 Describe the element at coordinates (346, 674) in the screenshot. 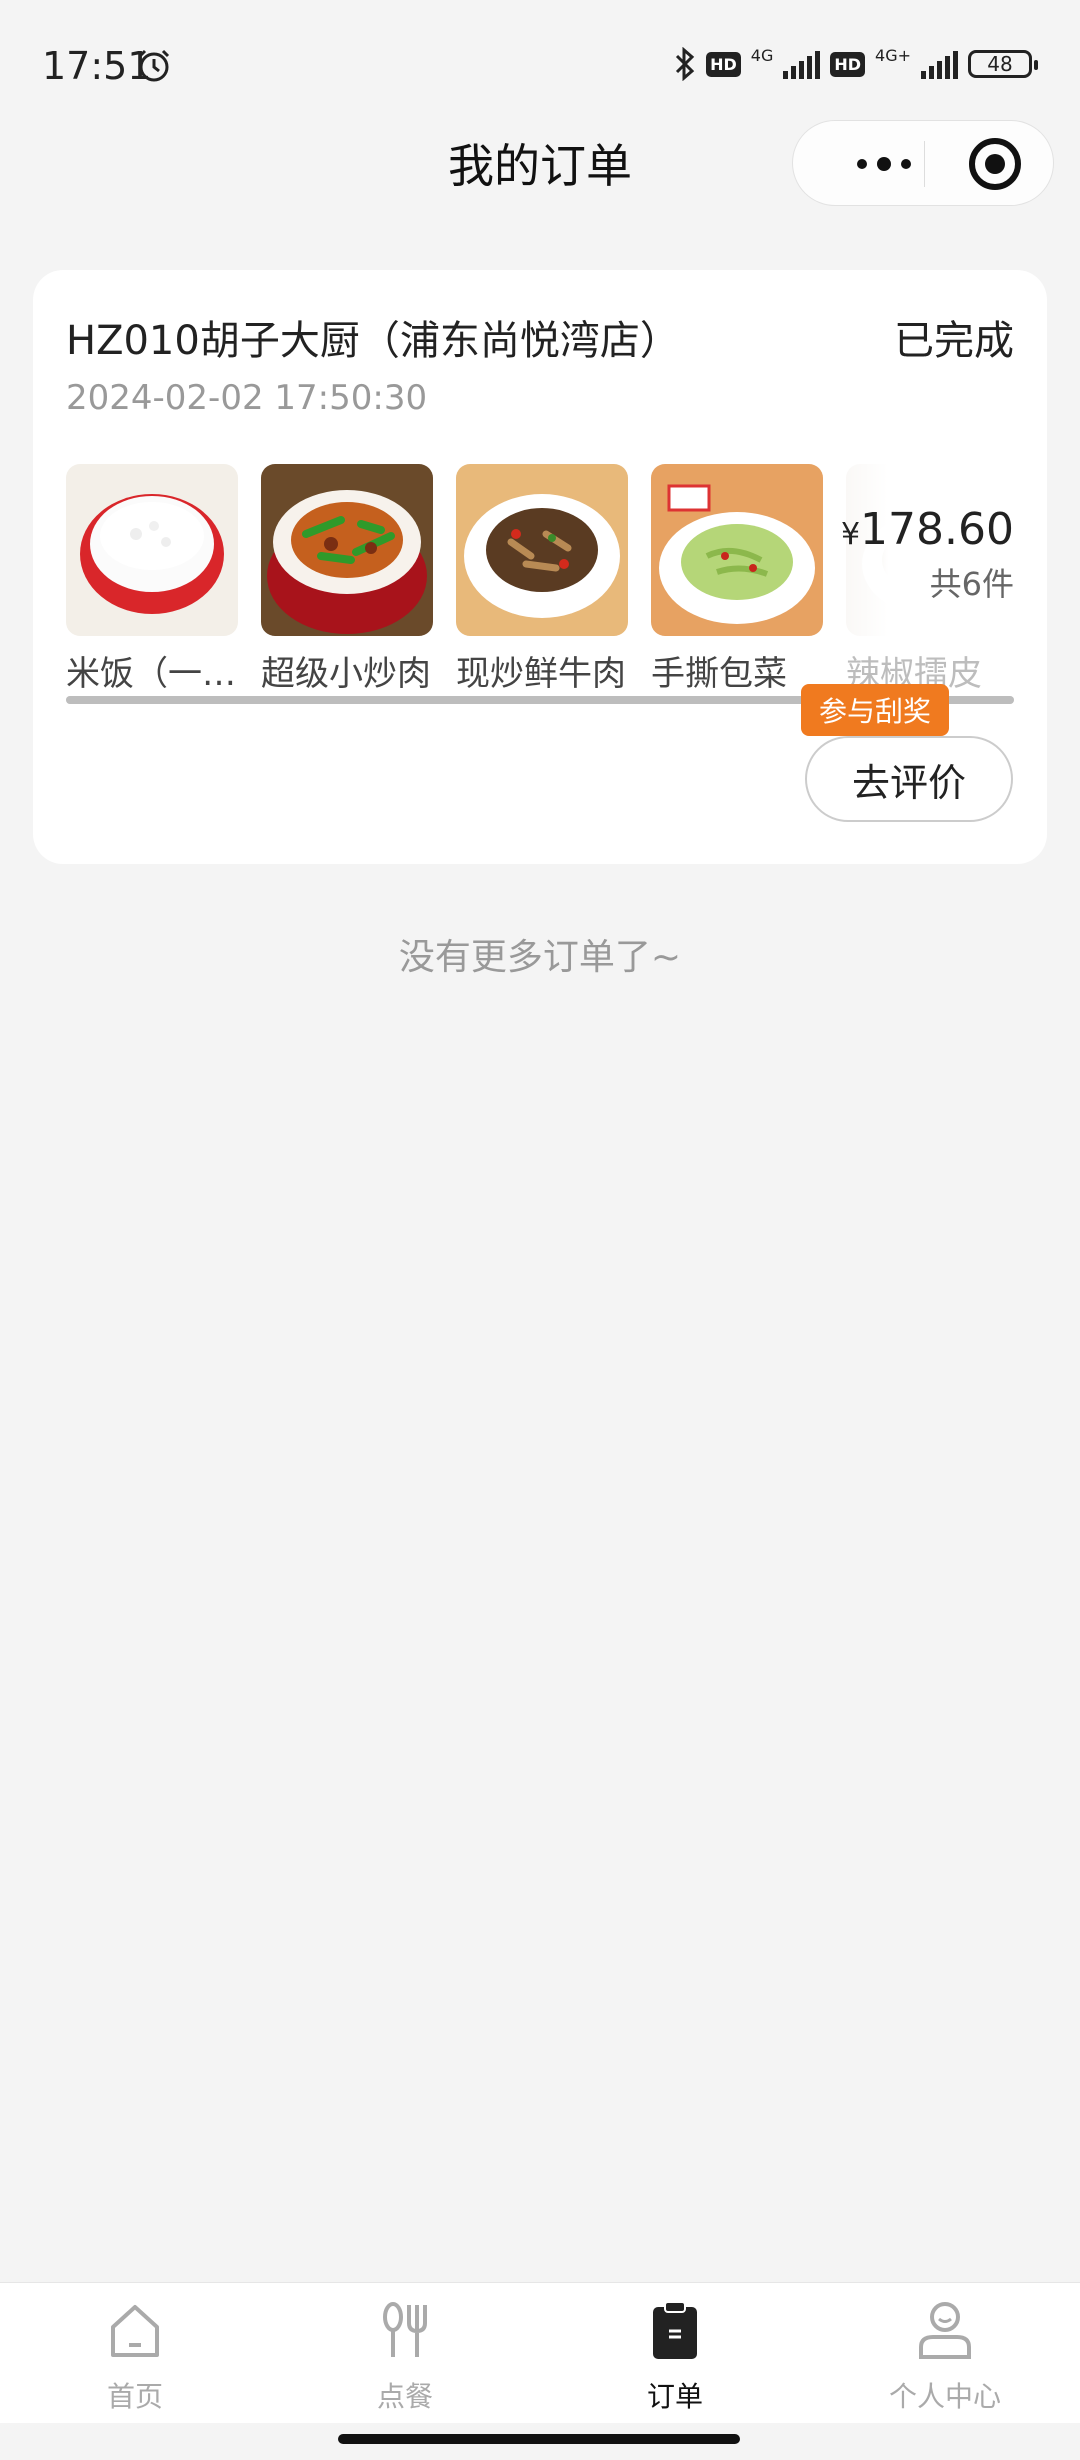

I see `item-name: 超级小炒肉` at that location.